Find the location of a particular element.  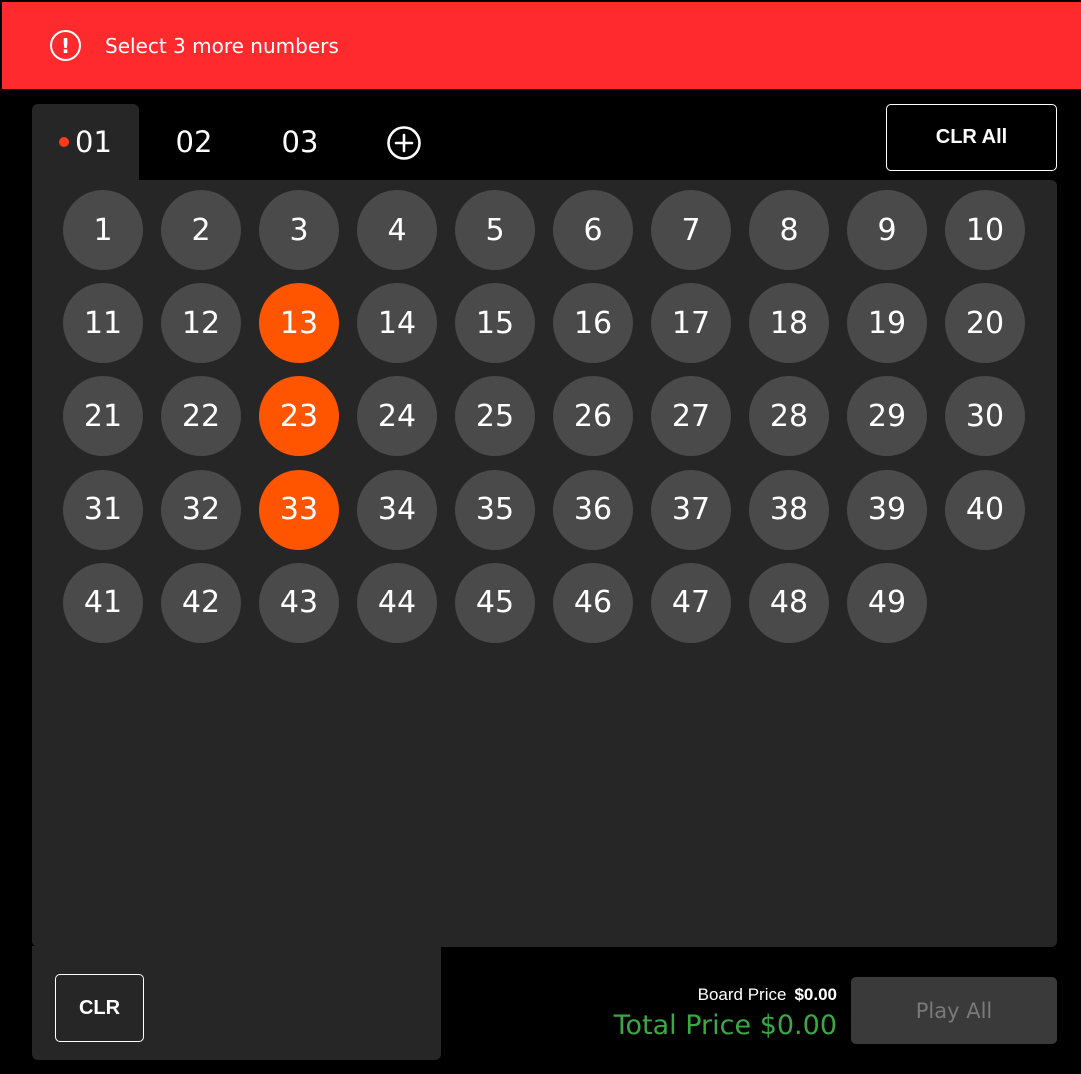

tab-label: 01 is located at coordinates (93, 142).